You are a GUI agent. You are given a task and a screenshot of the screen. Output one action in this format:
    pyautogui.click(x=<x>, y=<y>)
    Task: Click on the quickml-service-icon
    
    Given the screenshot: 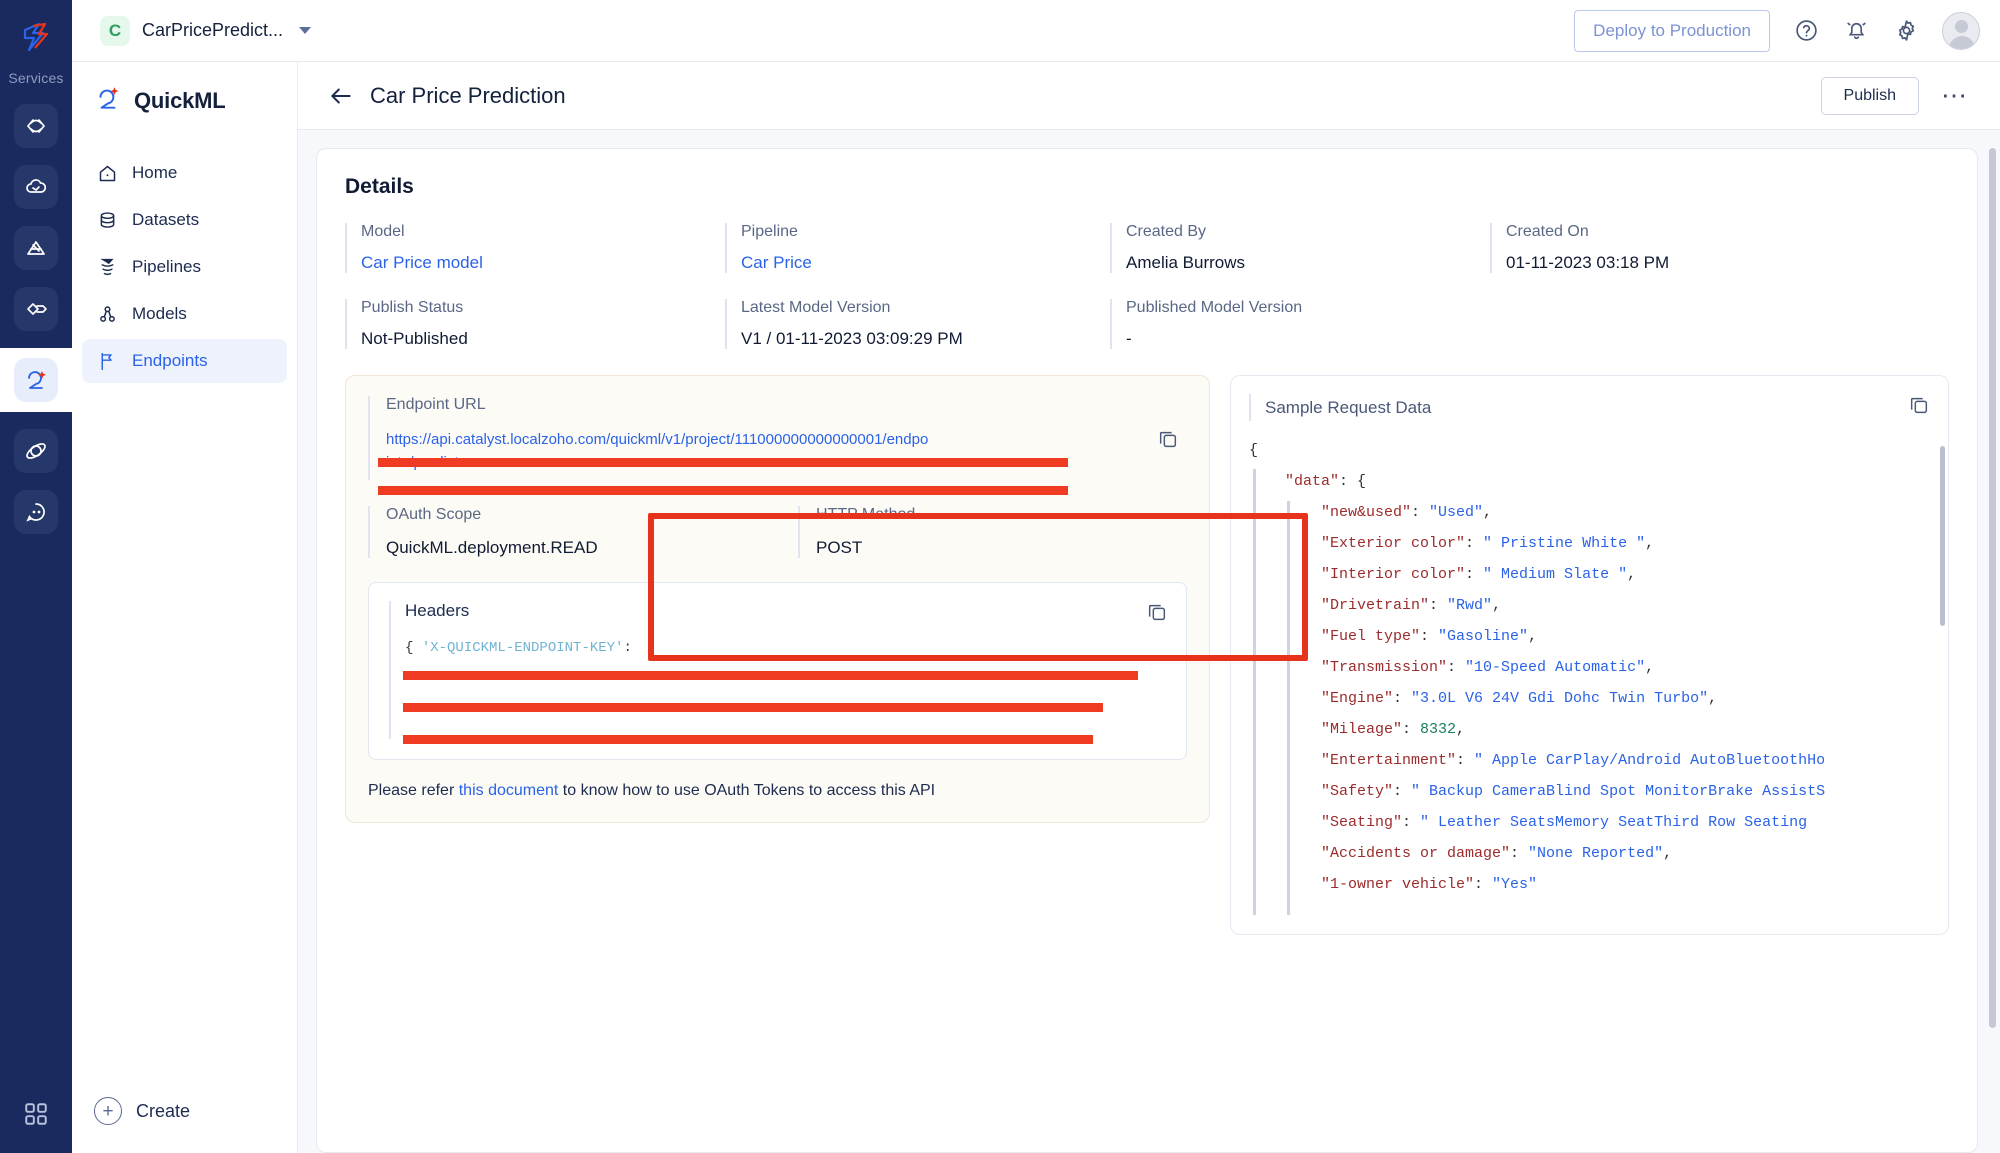 What is the action you would take?
    pyautogui.click(x=36, y=380)
    